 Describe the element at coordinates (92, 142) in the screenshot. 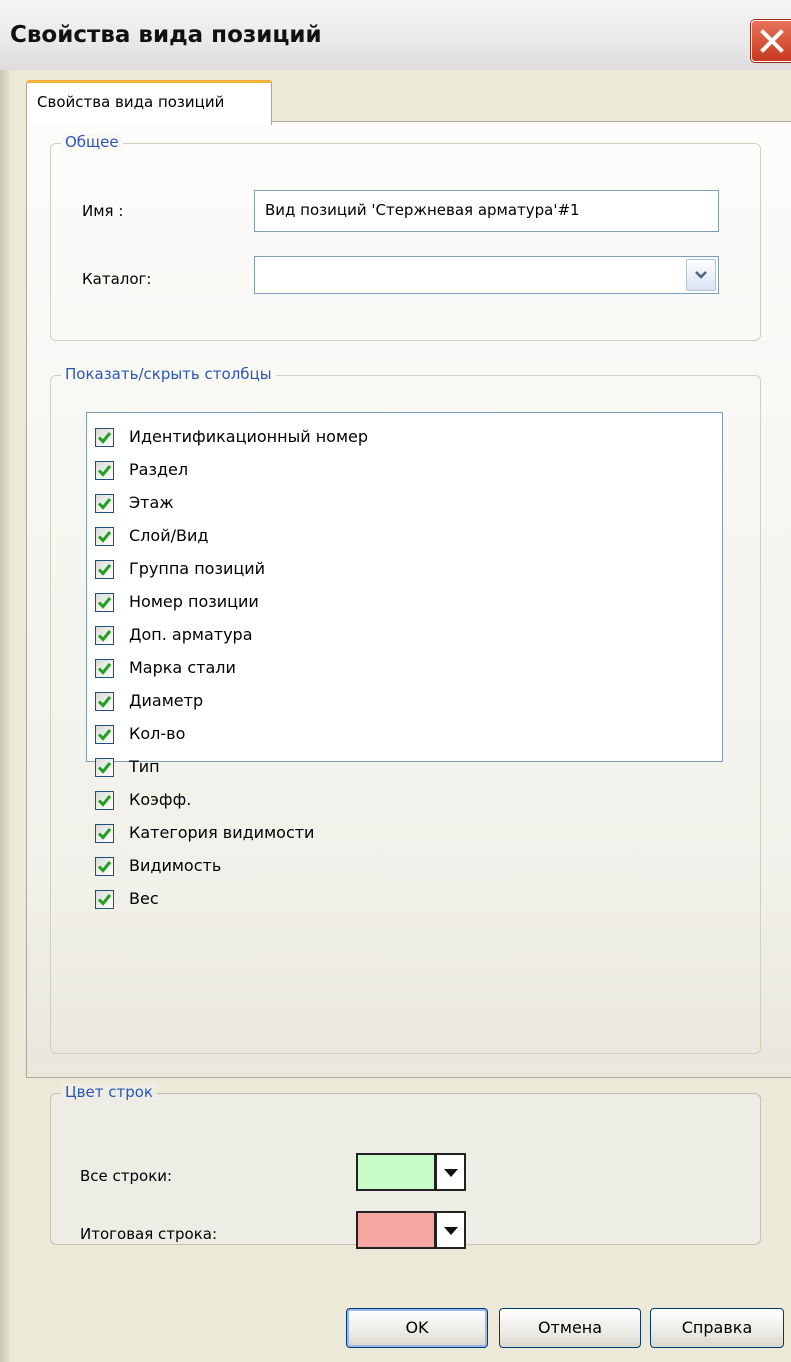

I see `general-legend: Общее` at that location.